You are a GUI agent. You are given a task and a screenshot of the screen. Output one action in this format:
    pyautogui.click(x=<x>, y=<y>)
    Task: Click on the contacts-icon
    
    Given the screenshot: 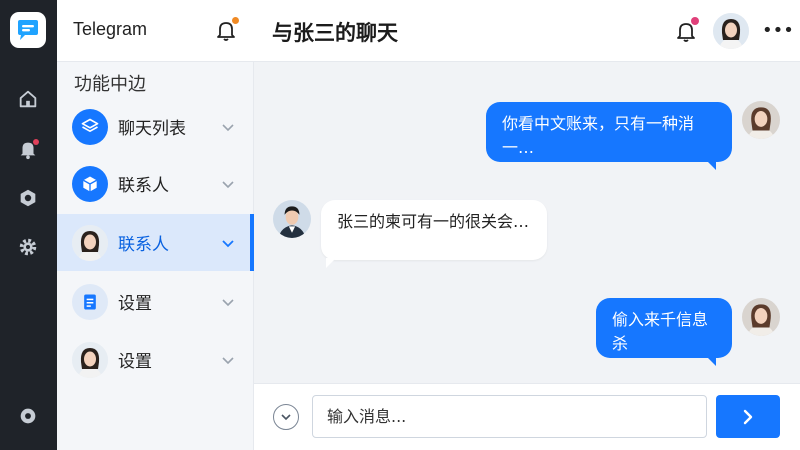 What is the action you would take?
    pyautogui.click(x=28, y=198)
    